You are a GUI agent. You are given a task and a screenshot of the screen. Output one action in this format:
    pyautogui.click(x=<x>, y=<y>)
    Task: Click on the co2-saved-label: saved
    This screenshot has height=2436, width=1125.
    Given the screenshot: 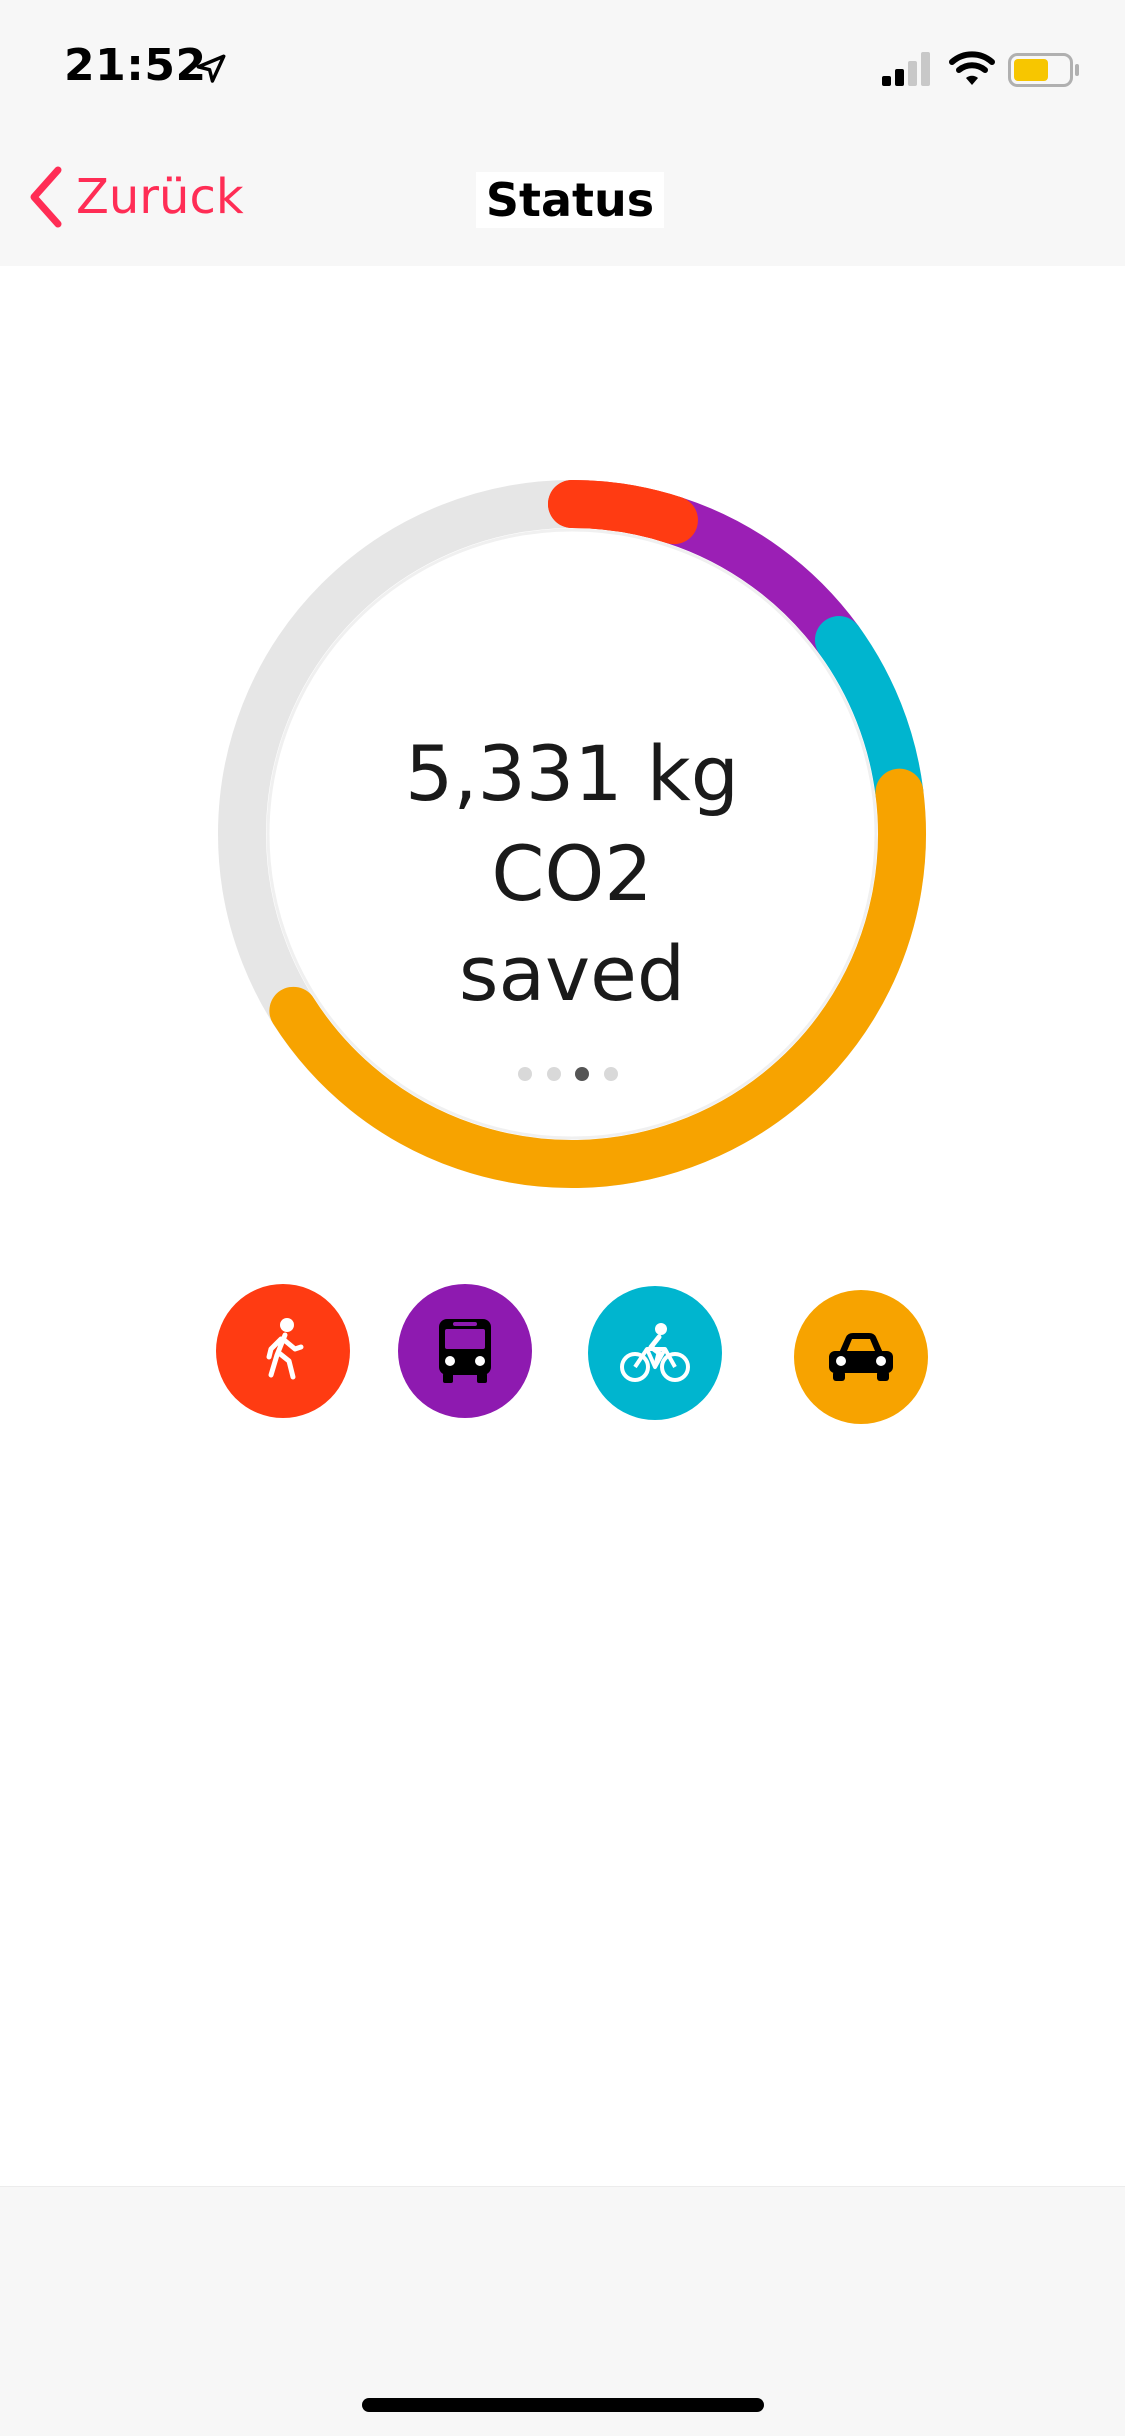 What is the action you would take?
    pyautogui.click(x=572, y=973)
    